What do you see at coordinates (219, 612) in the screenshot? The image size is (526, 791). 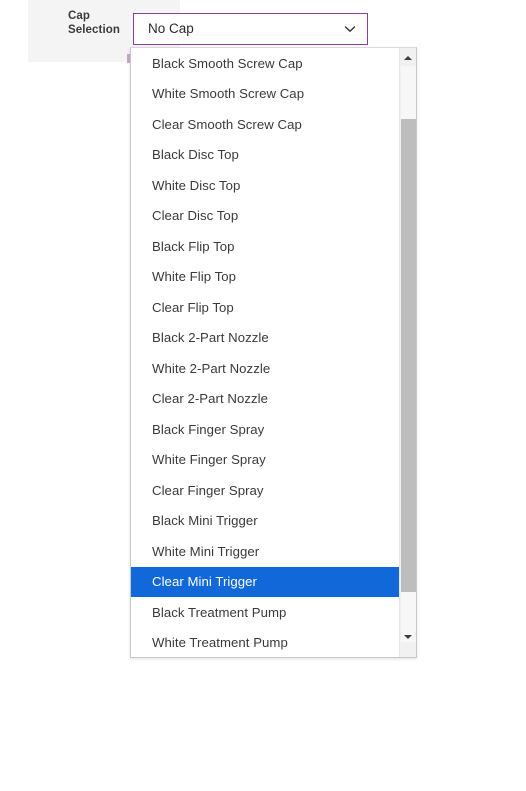 I see `dropdown-option-label: Black Treatment Pump` at bounding box center [219, 612].